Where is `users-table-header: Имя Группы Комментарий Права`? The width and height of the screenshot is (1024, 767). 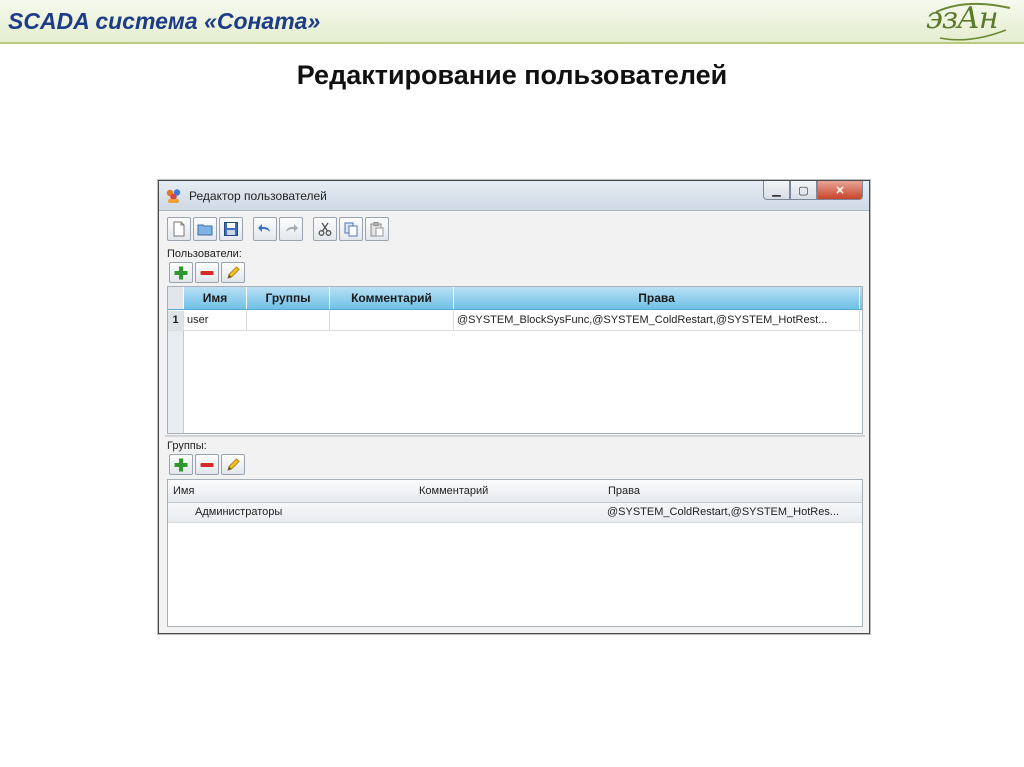 users-table-header: Имя Группы Комментарий Права is located at coordinates (515, 298).